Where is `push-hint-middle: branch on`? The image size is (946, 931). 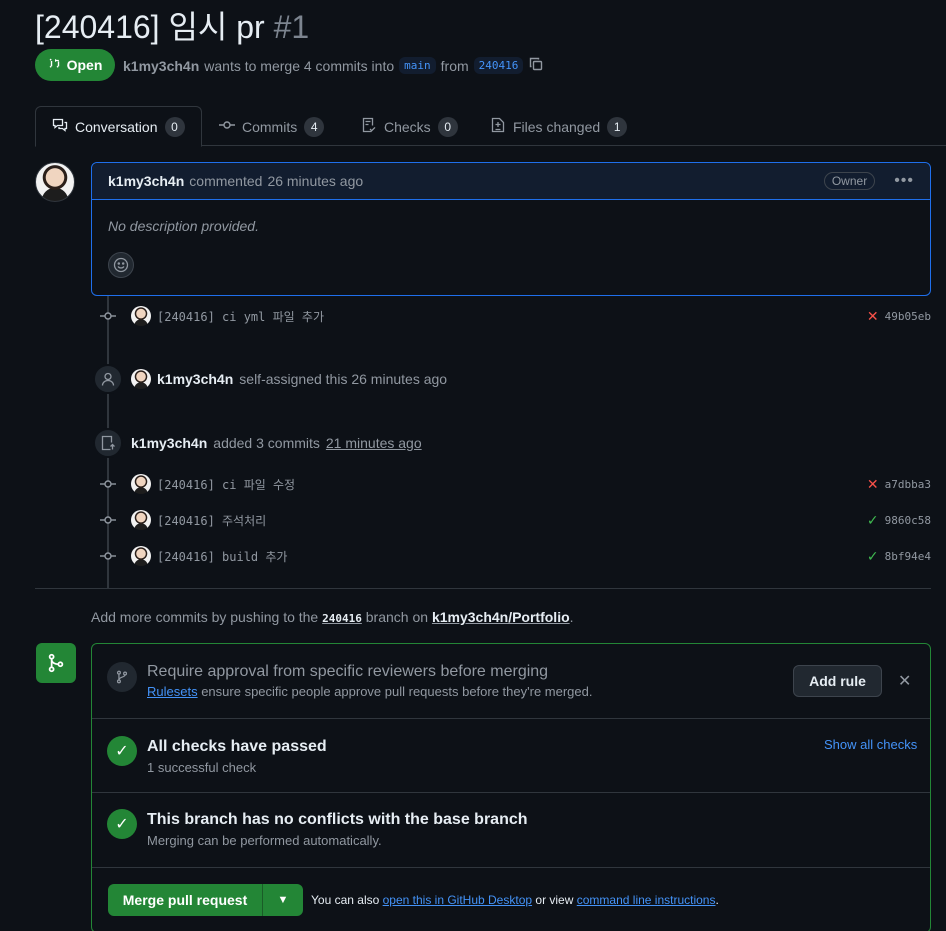
push-hint-middle: branch on is located at coordinates (397, 617).